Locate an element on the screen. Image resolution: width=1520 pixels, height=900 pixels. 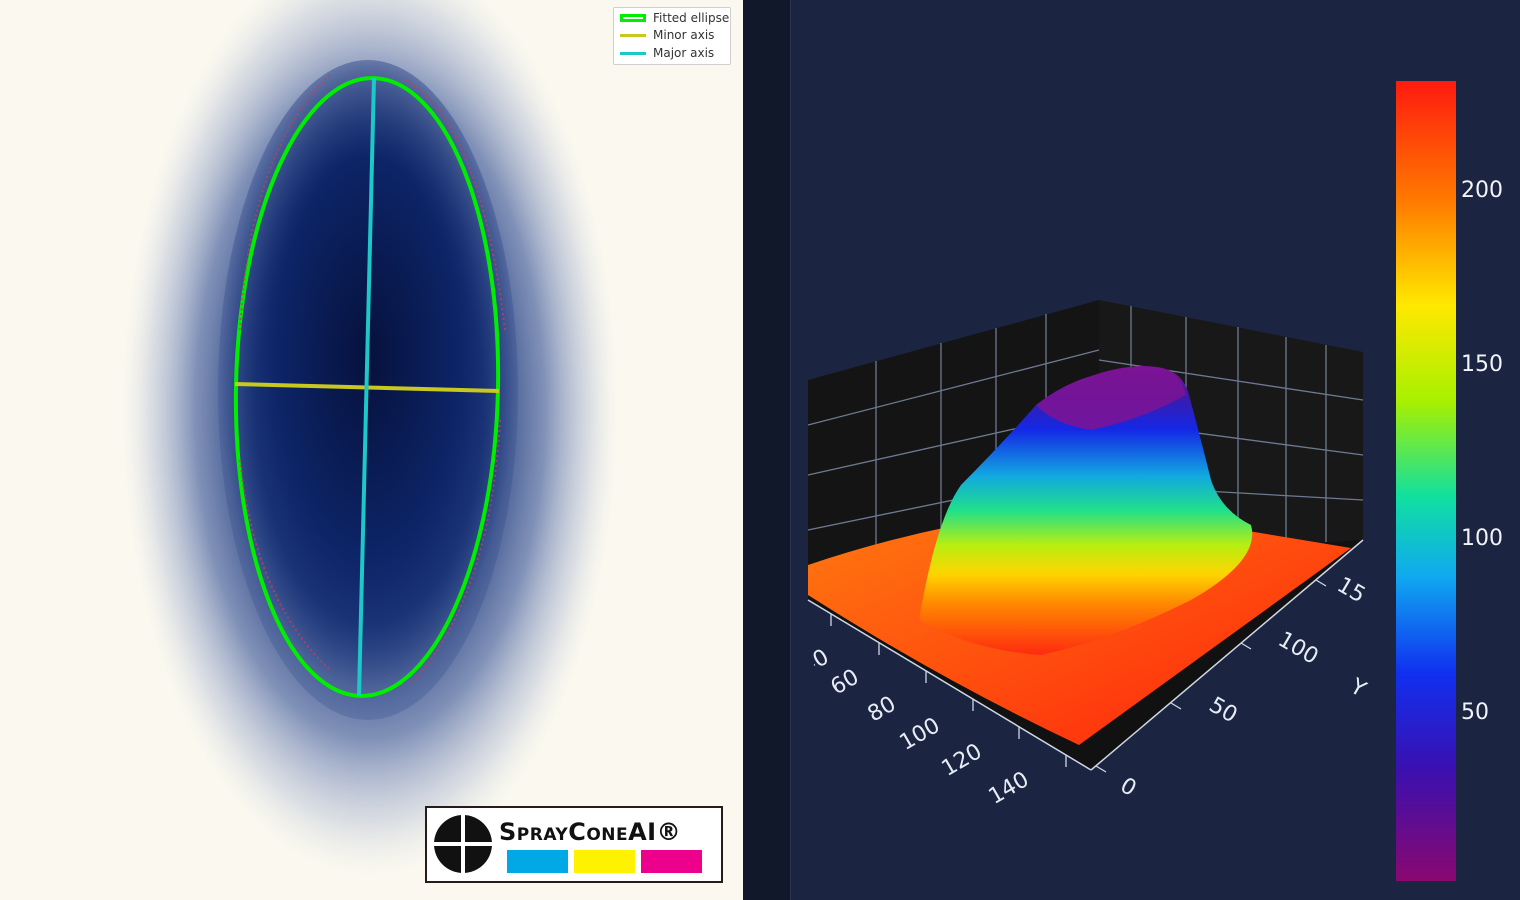
fitted-ellipse-swatch is located at coordinates (633, 18).